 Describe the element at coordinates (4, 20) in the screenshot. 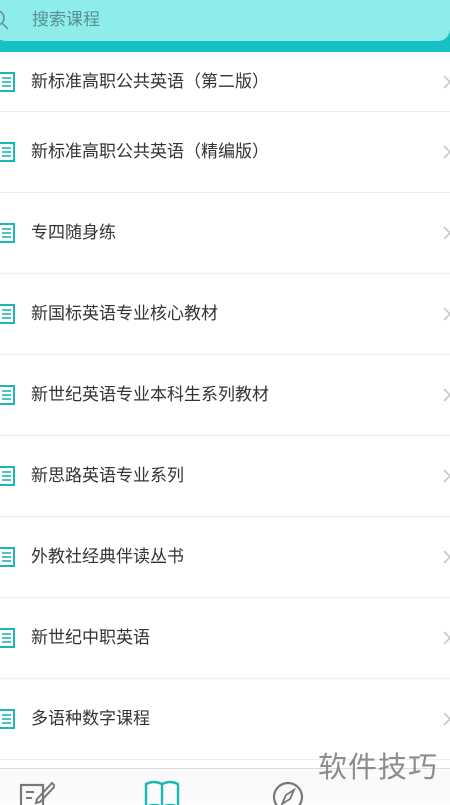

I see `search-icon` at that location.